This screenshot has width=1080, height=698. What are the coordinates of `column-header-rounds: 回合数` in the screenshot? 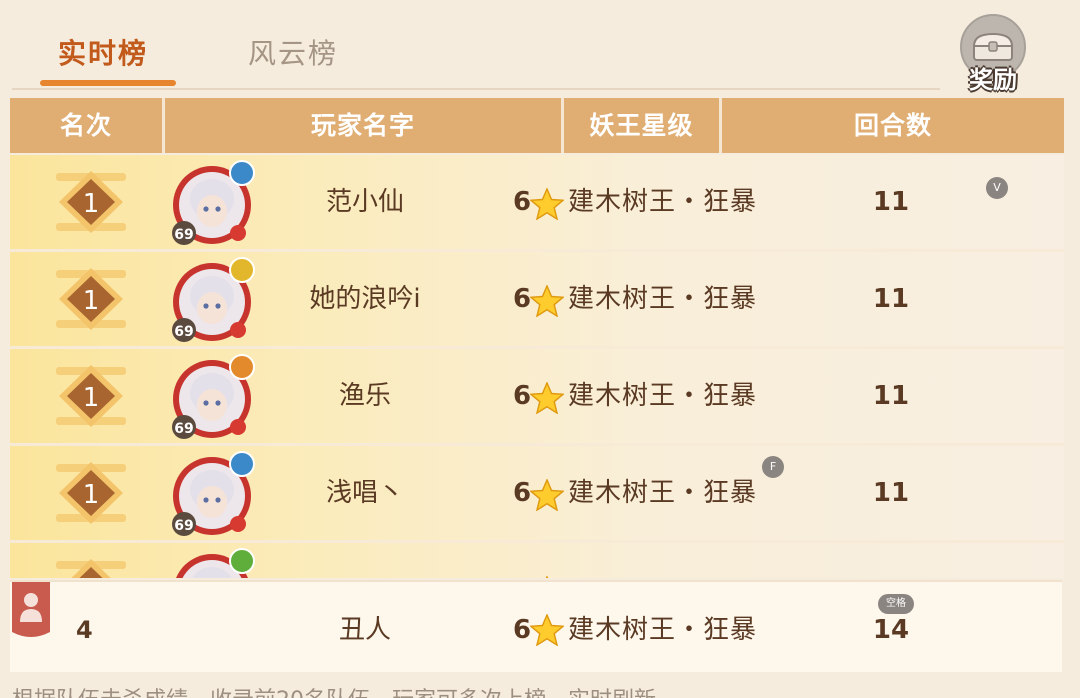 It's located at (892, 125).